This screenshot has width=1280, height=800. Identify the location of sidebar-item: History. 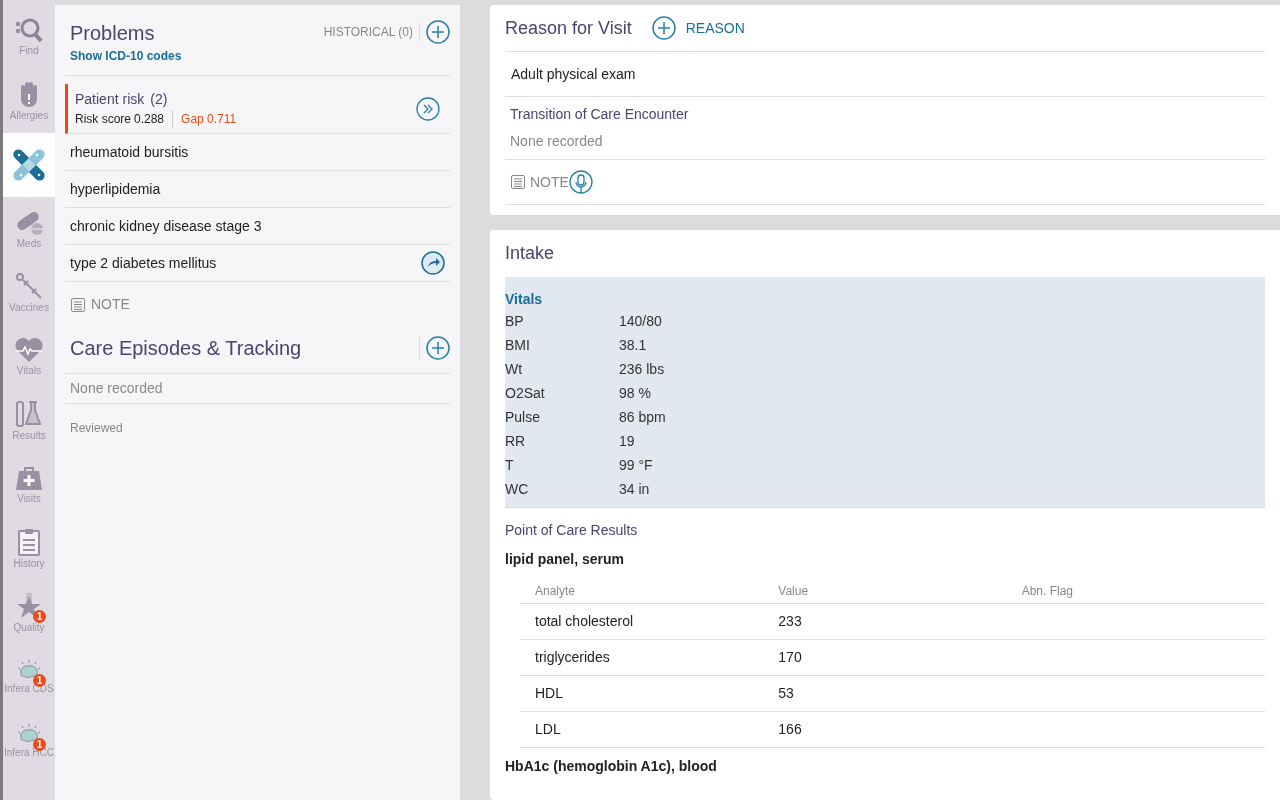
(29, 549).